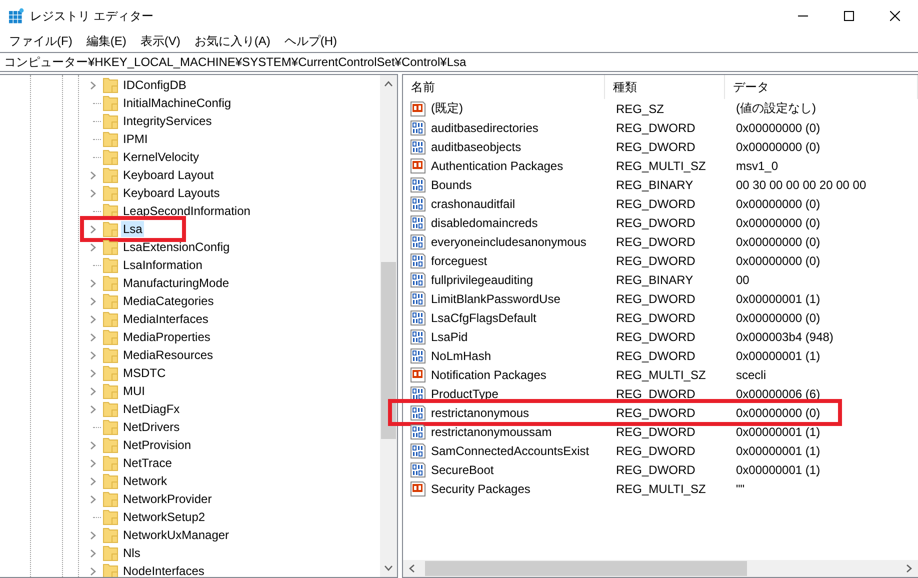 Image resolution: width=918 pixels, height=578 pixels. Describe the element at coordinates (232, 41) in the screenshot. I see `menu-item: お気に入り(A)` at that location.